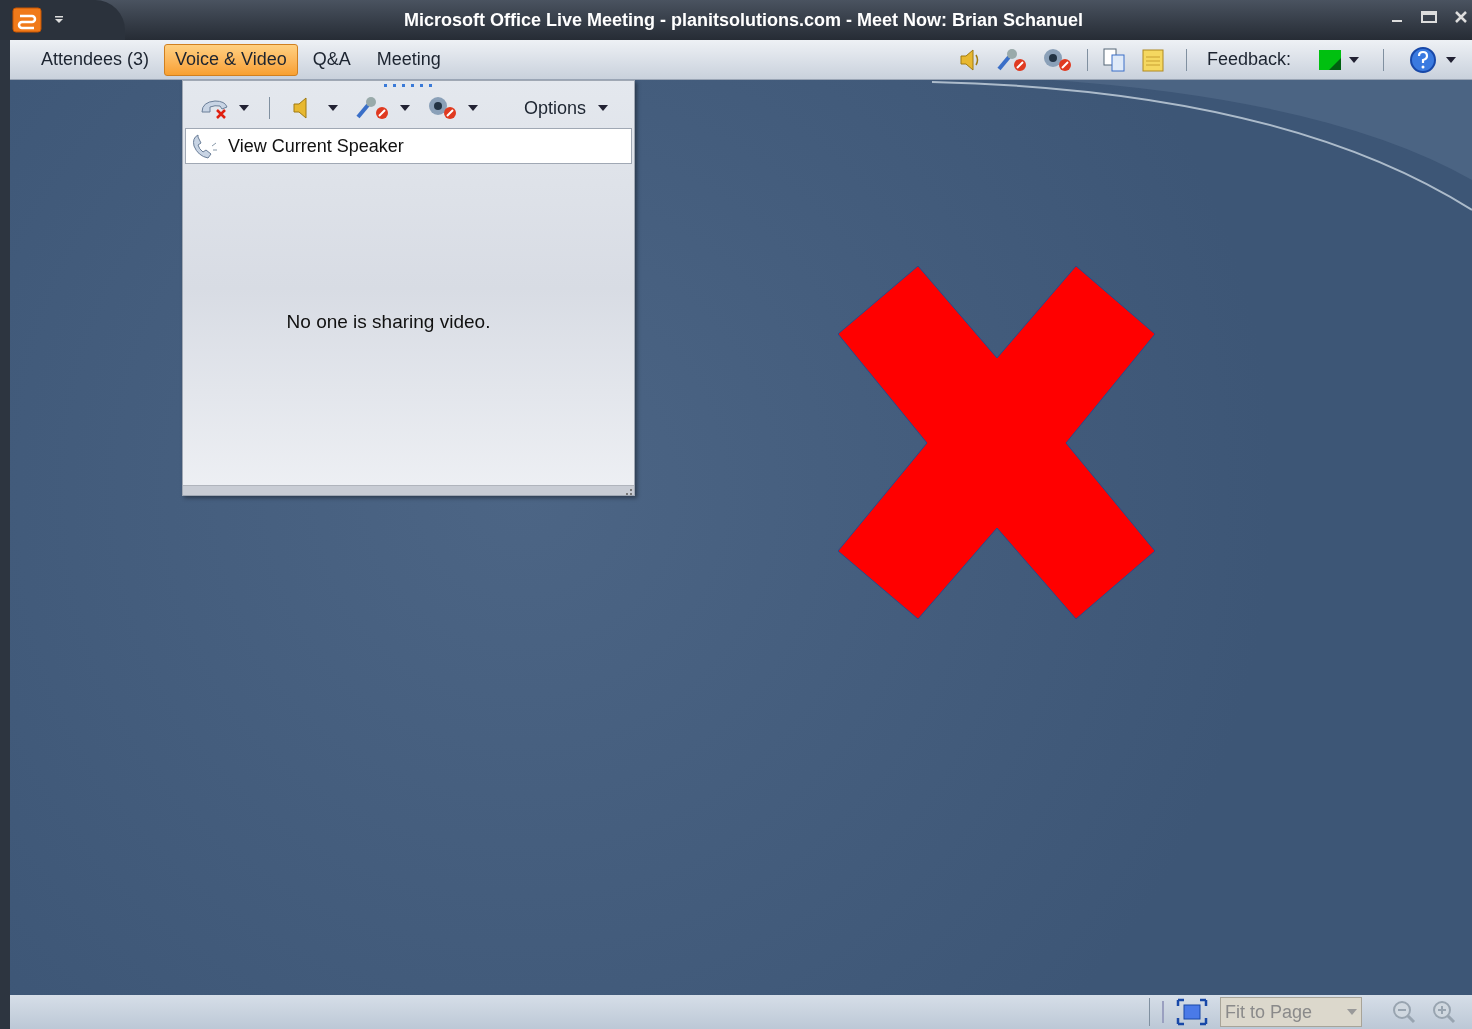 This screenshot has height=1029, width=1472. I want to click on webcam-button, so click(452, 108).